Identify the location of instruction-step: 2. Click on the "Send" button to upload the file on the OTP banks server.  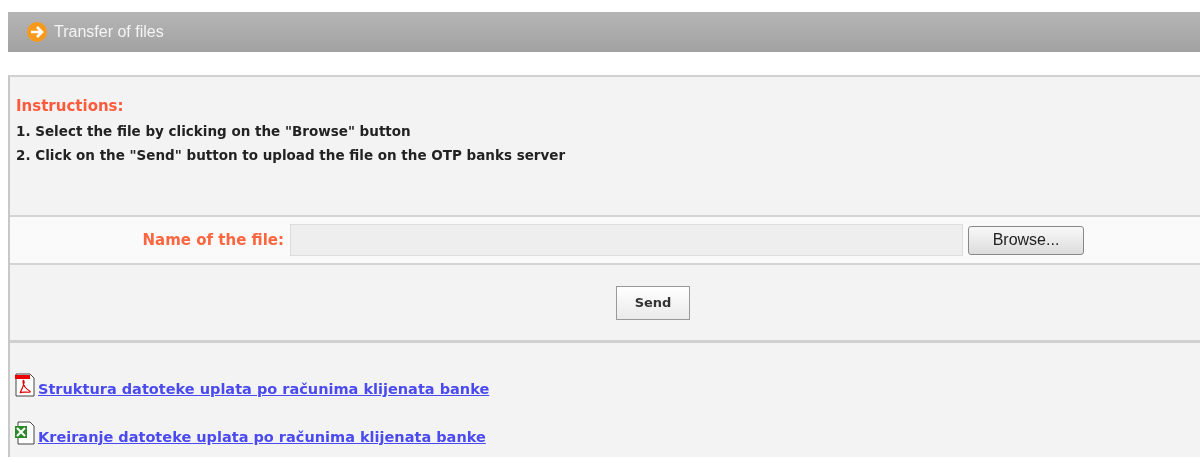
(608, 155).